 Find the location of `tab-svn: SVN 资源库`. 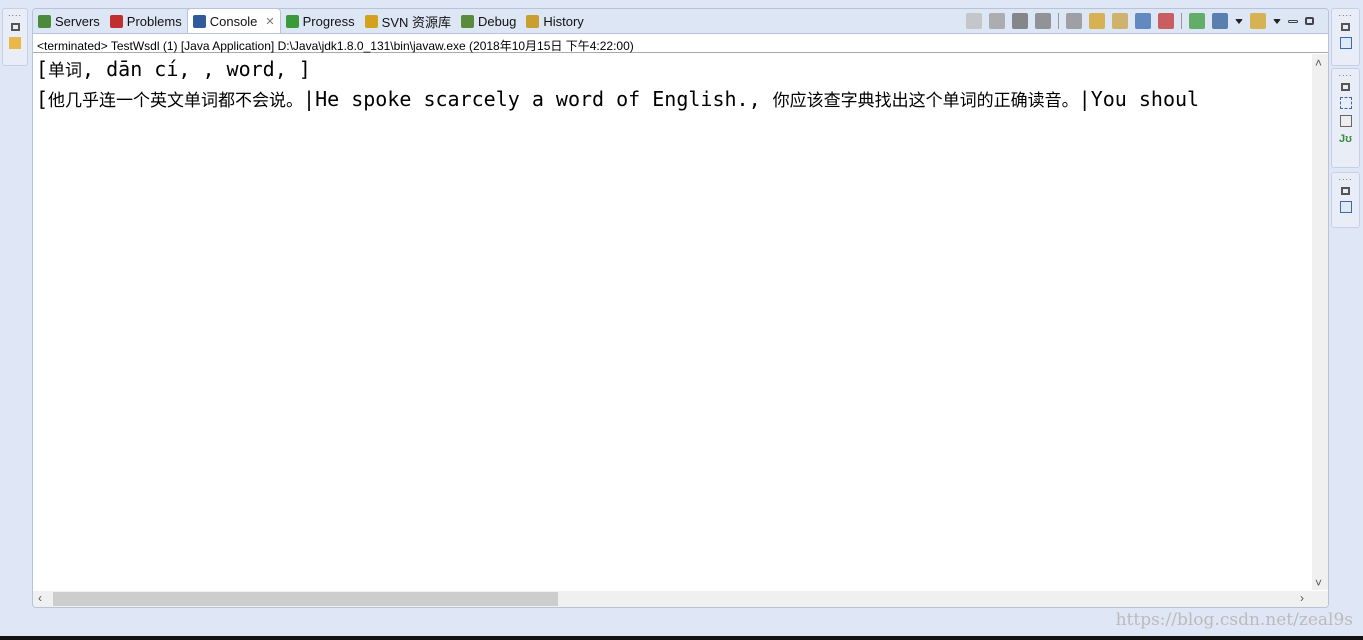

tab-svn: SVN 资源库 is located at coordinates (408, 21).